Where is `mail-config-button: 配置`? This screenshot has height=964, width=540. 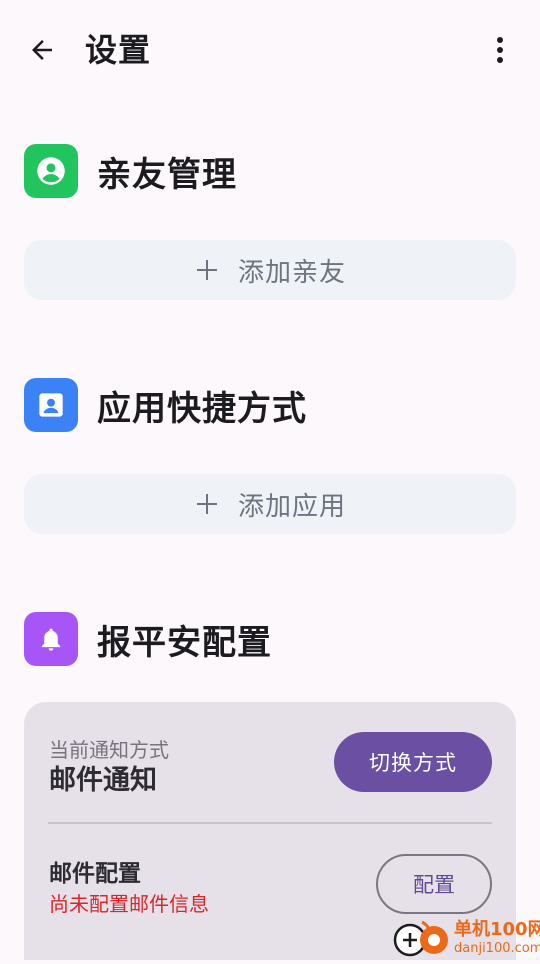
mail-config-button: 配置 is located at coordinates (434, 884).